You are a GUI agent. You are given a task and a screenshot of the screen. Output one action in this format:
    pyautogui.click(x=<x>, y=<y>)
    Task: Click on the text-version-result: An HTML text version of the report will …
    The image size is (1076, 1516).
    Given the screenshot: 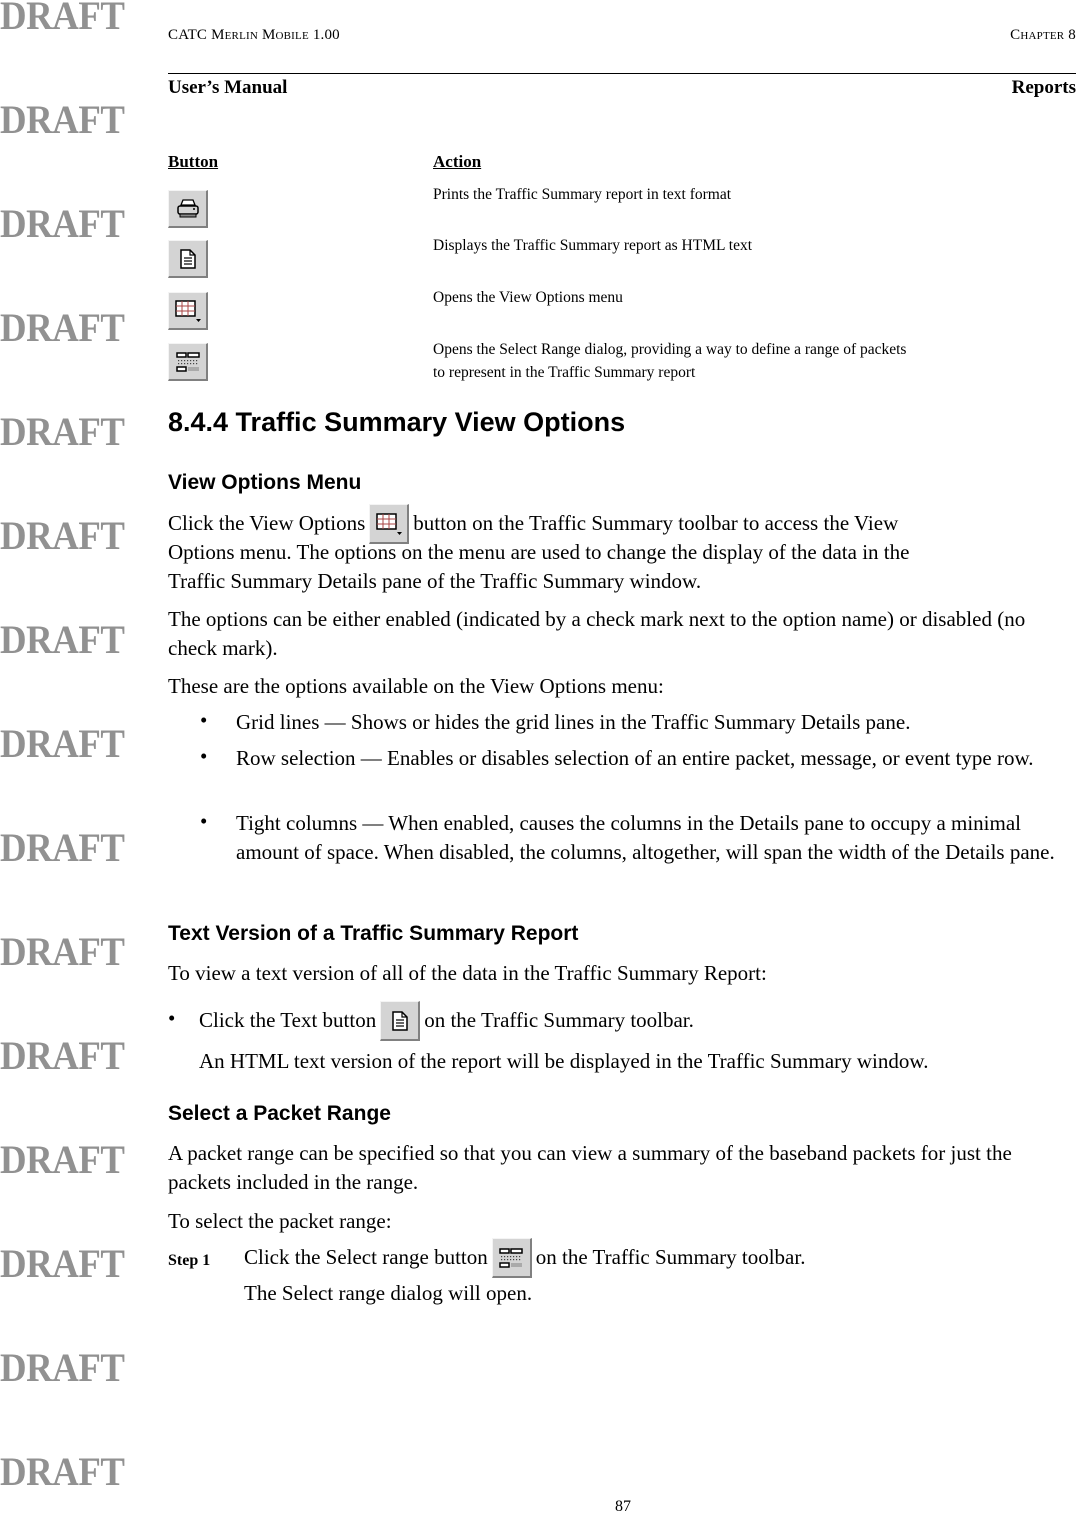 What is the action you would take?
    pyautogui.click(x=564, y=1061)
    